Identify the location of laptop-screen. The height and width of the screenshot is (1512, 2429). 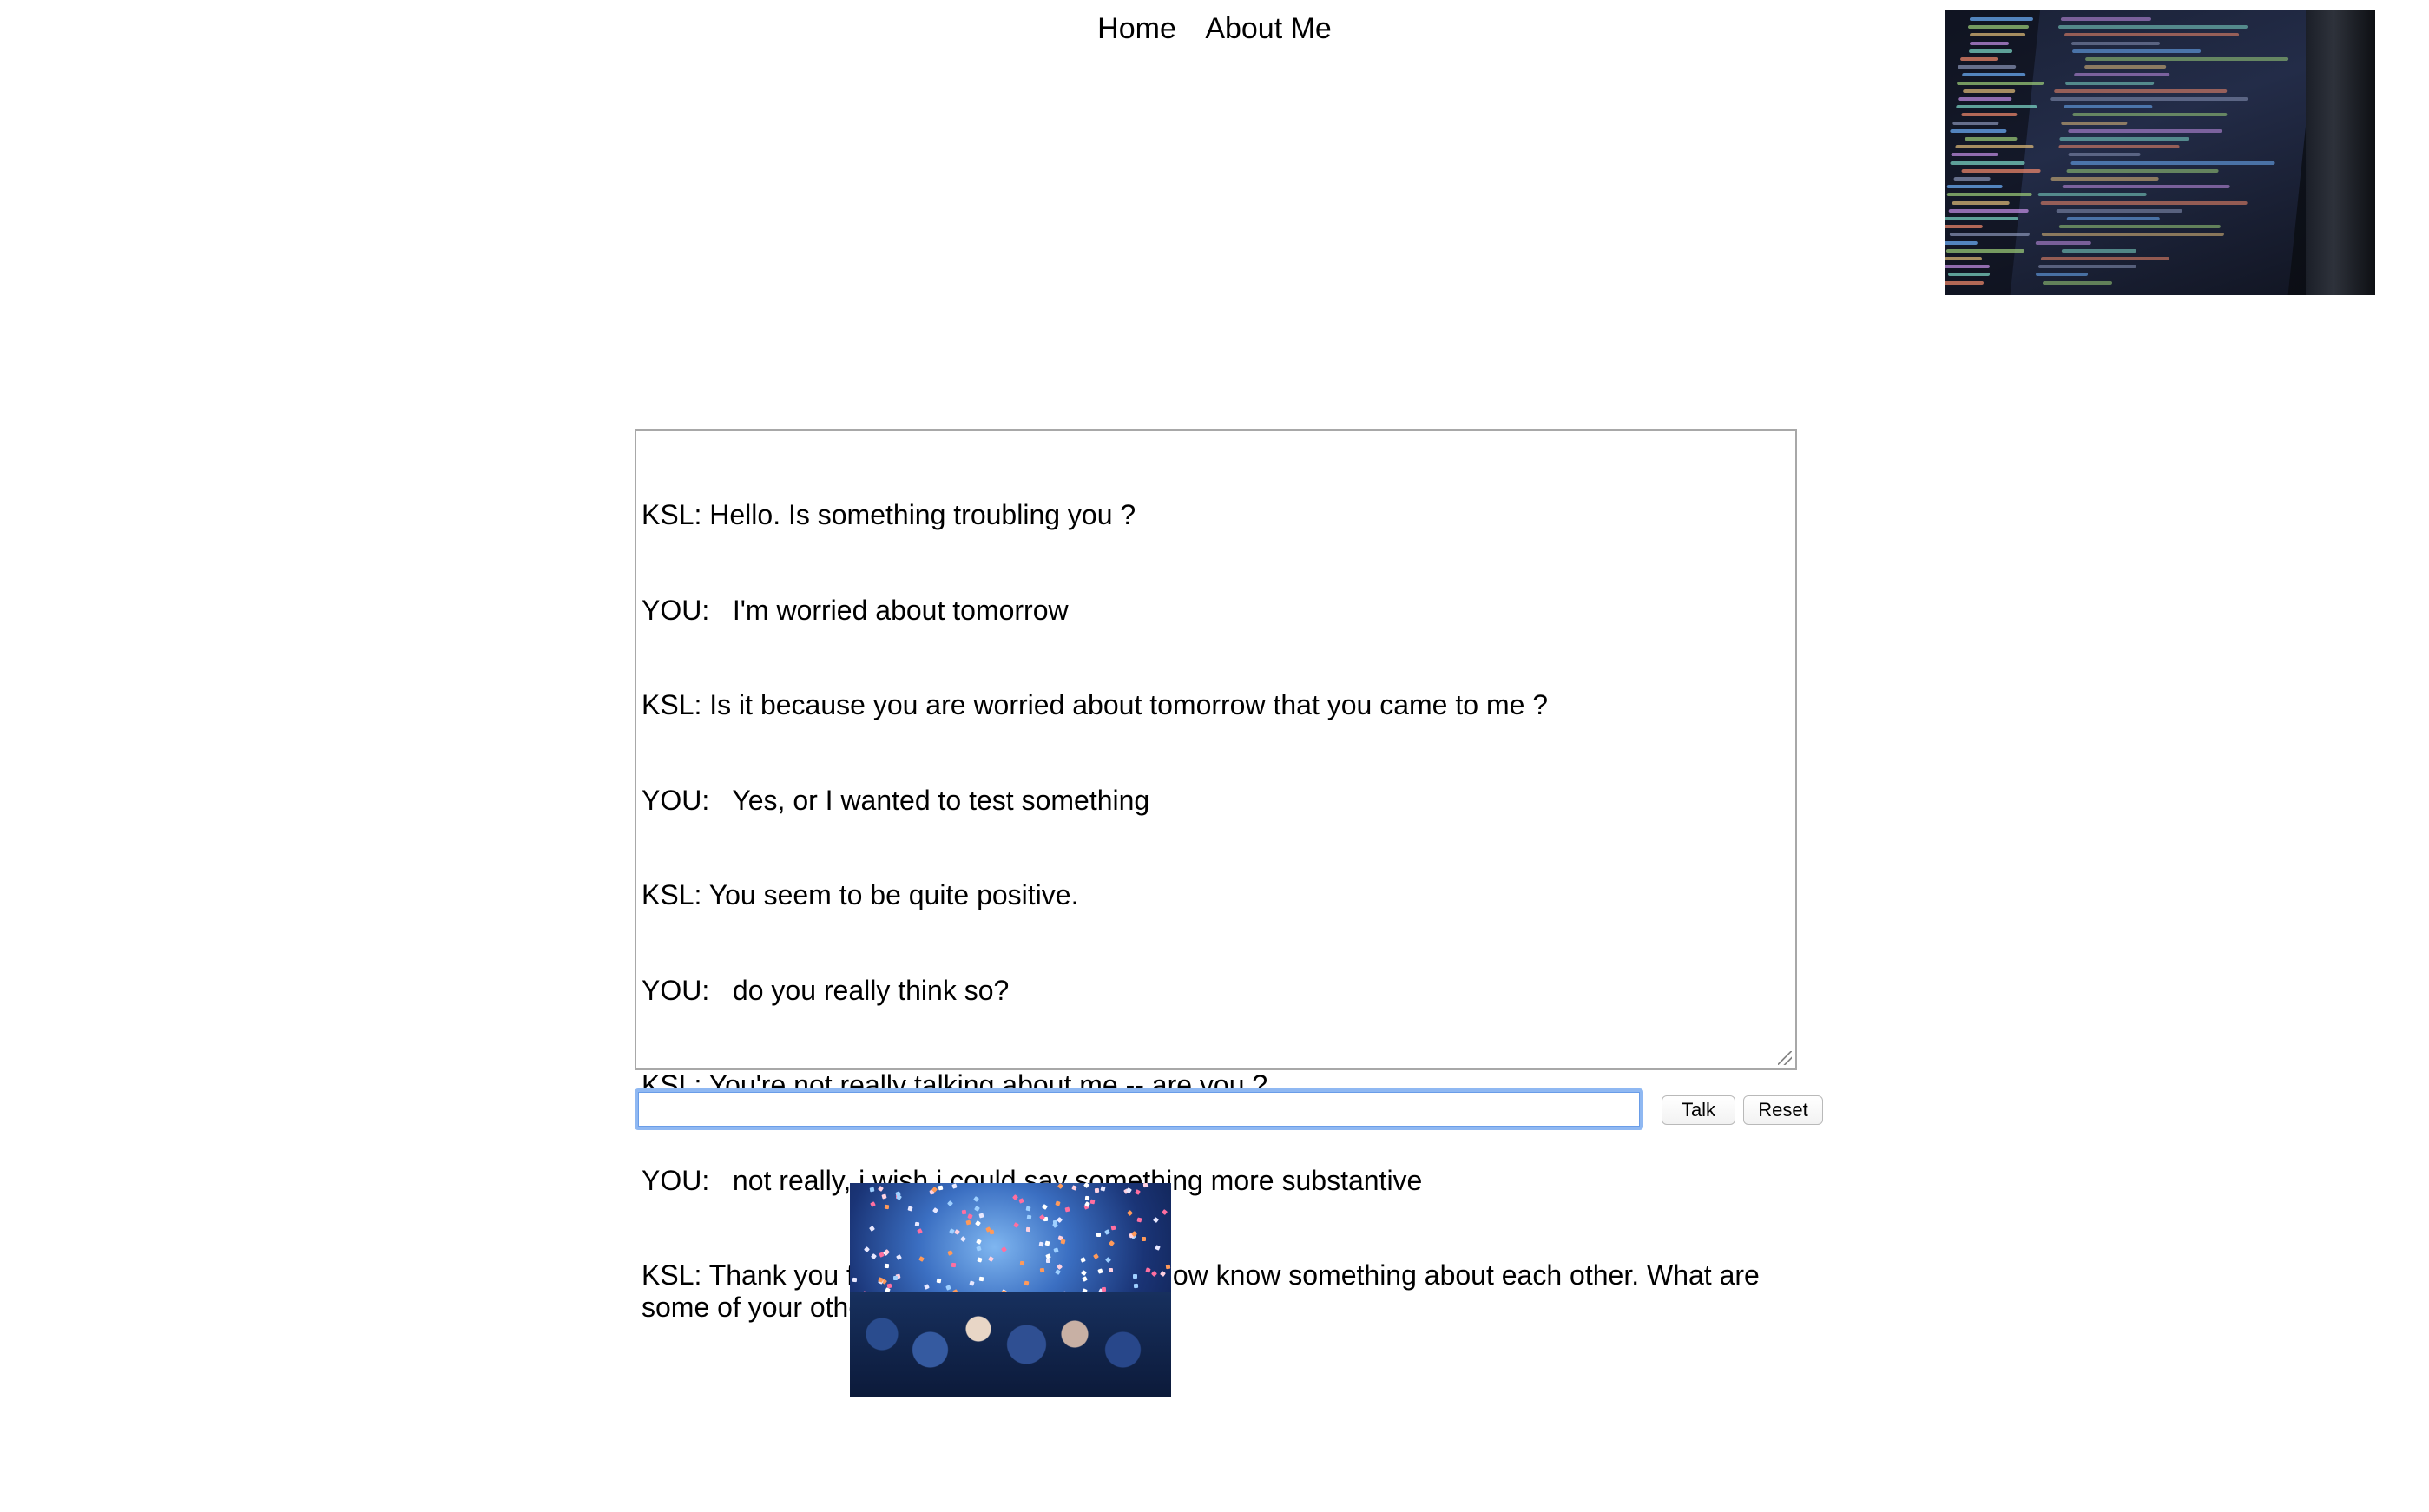
(2132, 152).